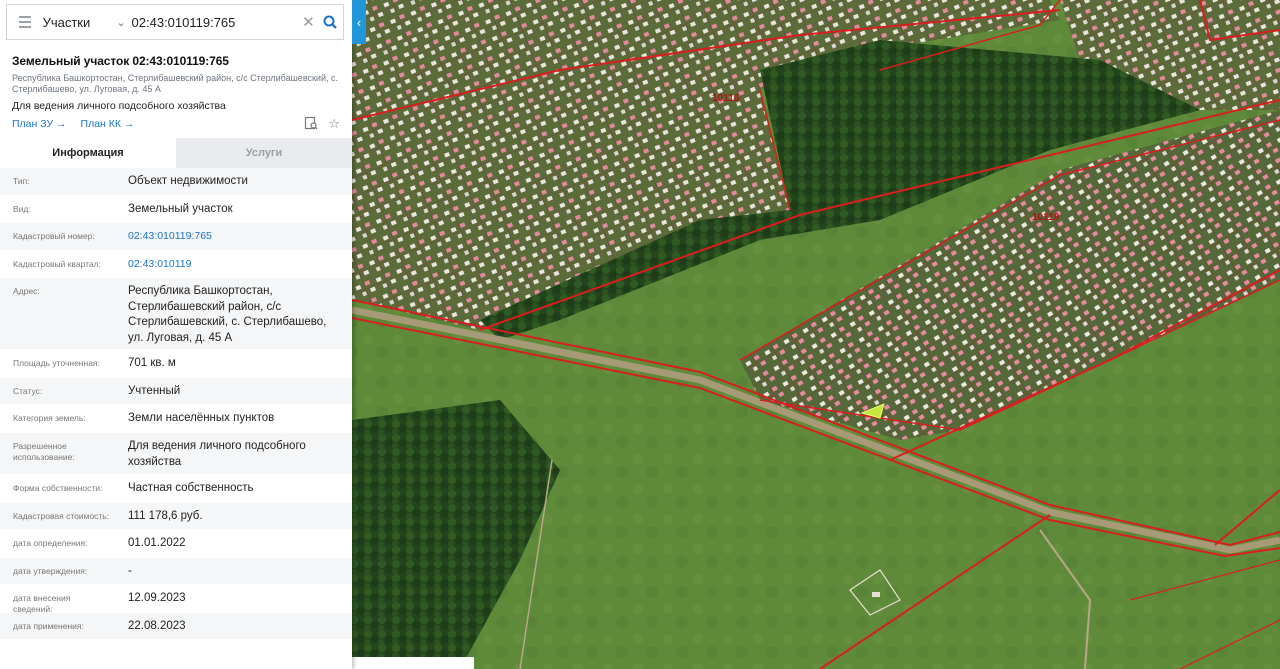 This screenshot has width=1280, height=669. I want to click on search-button, so click(330, 22).